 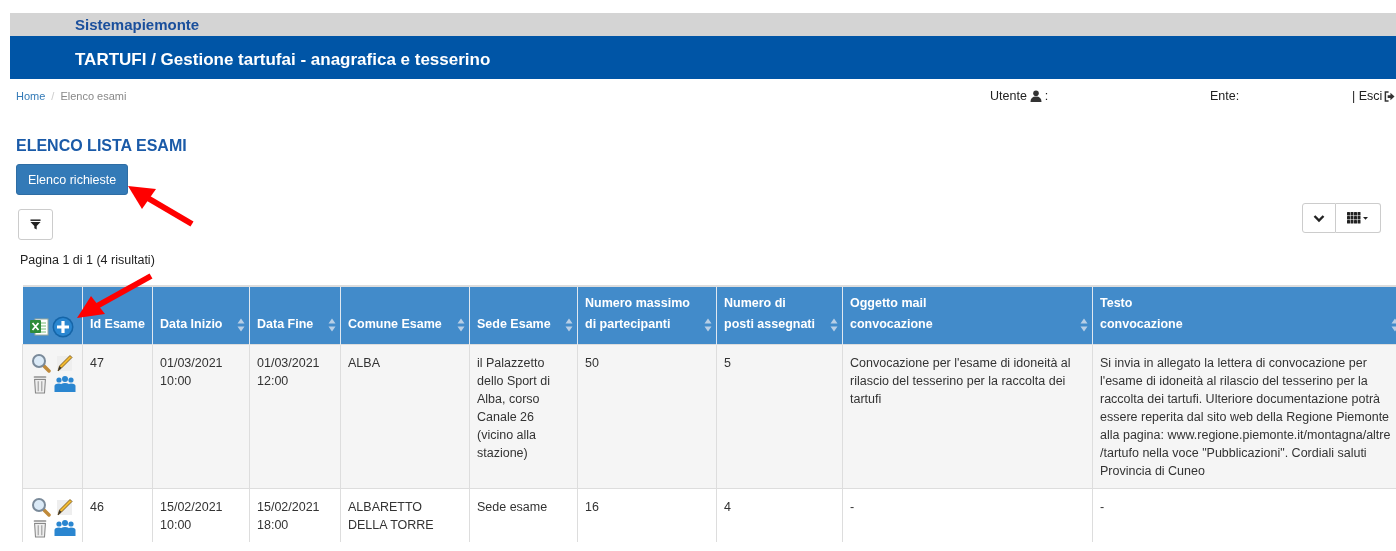 What do you see at coordinates (201, 416) in the screenshot?
I see `table-cell: 01/03/2021 10:00` at bounding box center [201, 416].